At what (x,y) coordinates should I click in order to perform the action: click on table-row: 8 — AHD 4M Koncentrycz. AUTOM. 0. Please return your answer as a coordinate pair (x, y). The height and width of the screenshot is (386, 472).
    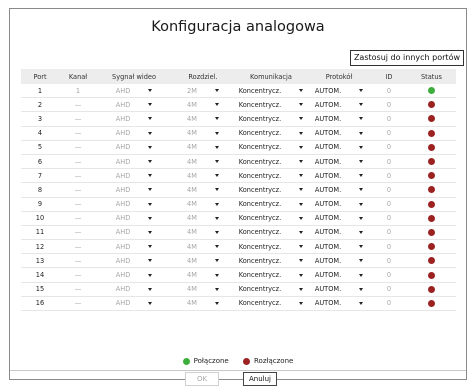
    Looking at the image, I should click on (238, 190).